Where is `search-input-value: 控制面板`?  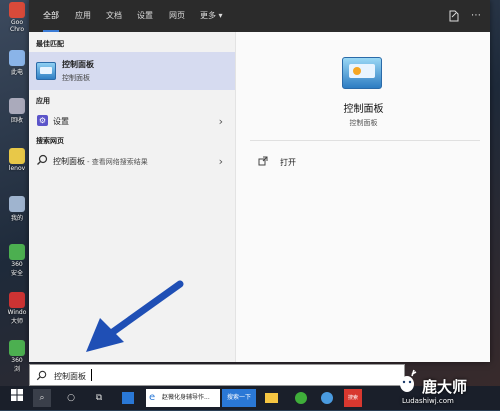 search-input-value: 控制面板 is located at coordinates (70, 376).